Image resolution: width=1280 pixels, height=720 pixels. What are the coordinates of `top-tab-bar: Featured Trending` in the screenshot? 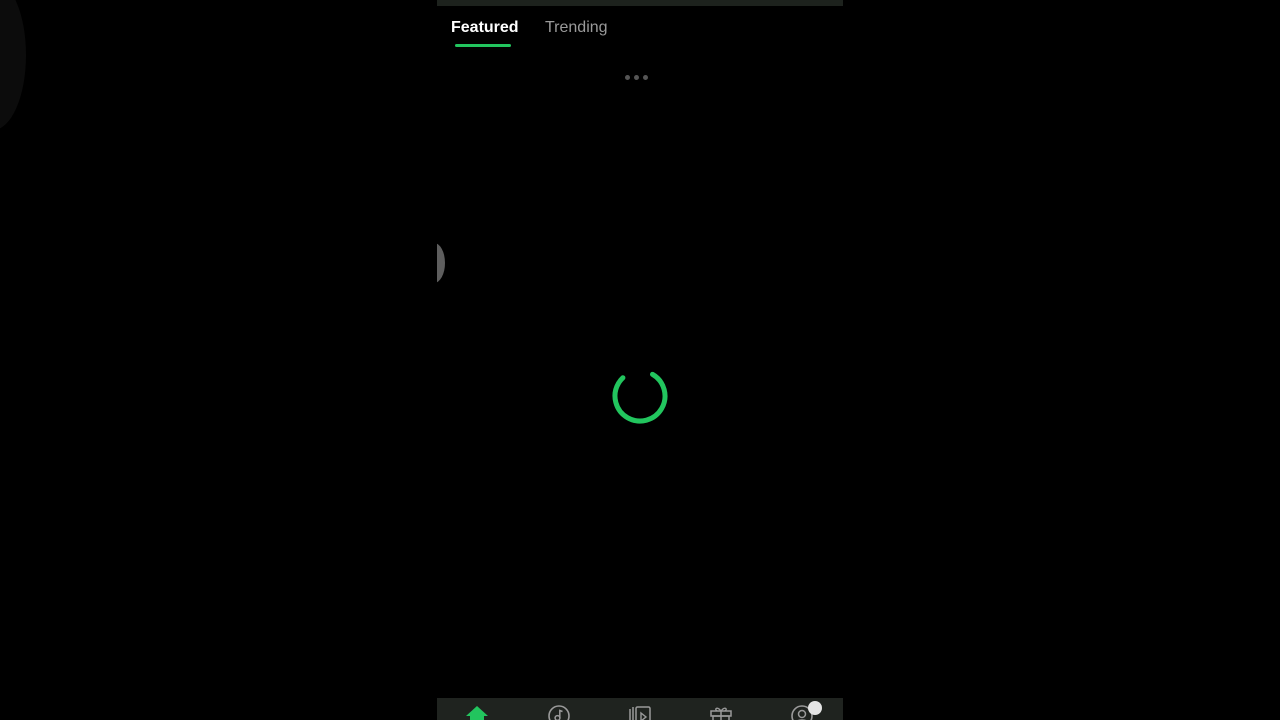 It's located at (640, 28).